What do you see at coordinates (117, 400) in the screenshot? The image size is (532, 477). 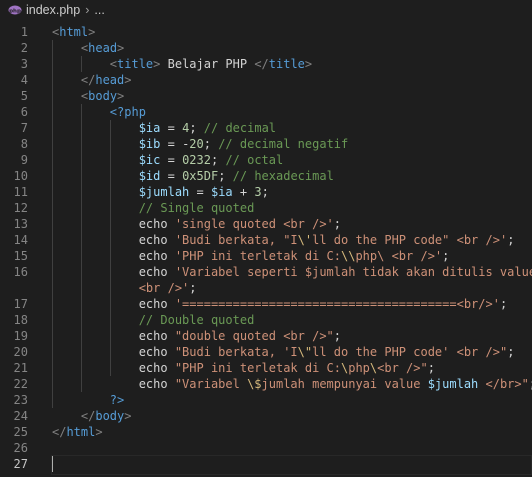 I see `code-token: ?>` at bounding box center [117, 400].